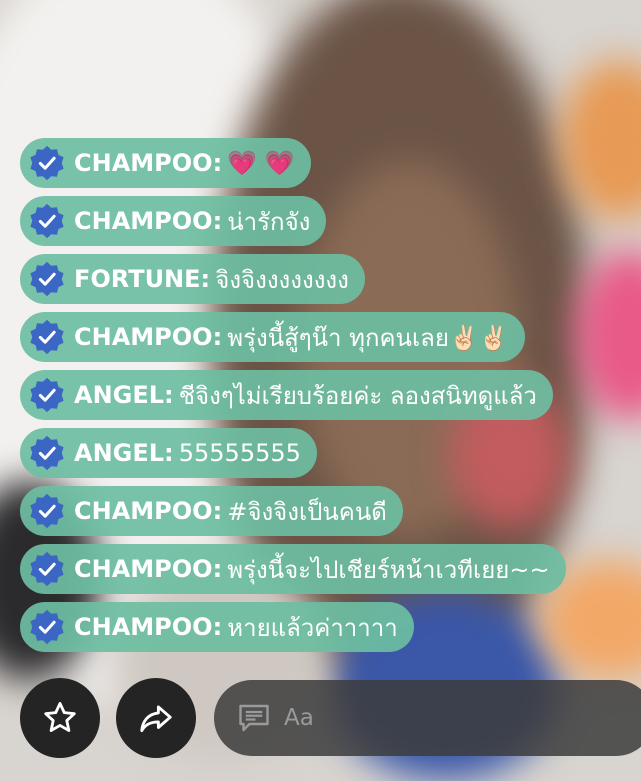 Image resolution: width=641 pixels, height=781 pixels. Describe the element at coordinates (239, 453) in the screenshot. I see `chat-text: 55555555` at that location.